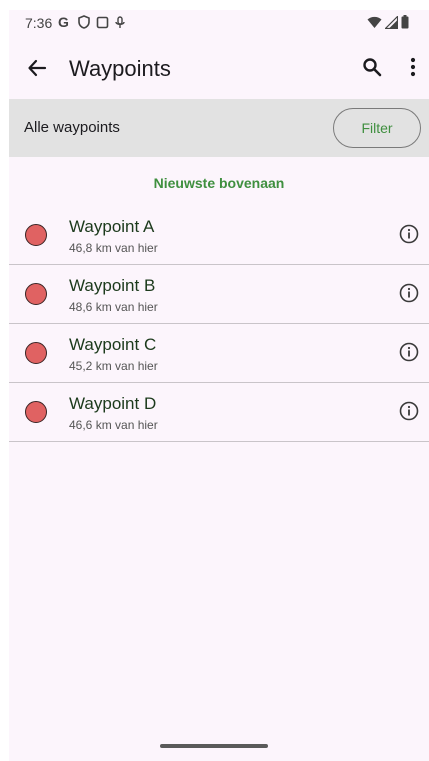 This screenshot has height=761, width=429. I want to click on back-button, so click(37, 70).